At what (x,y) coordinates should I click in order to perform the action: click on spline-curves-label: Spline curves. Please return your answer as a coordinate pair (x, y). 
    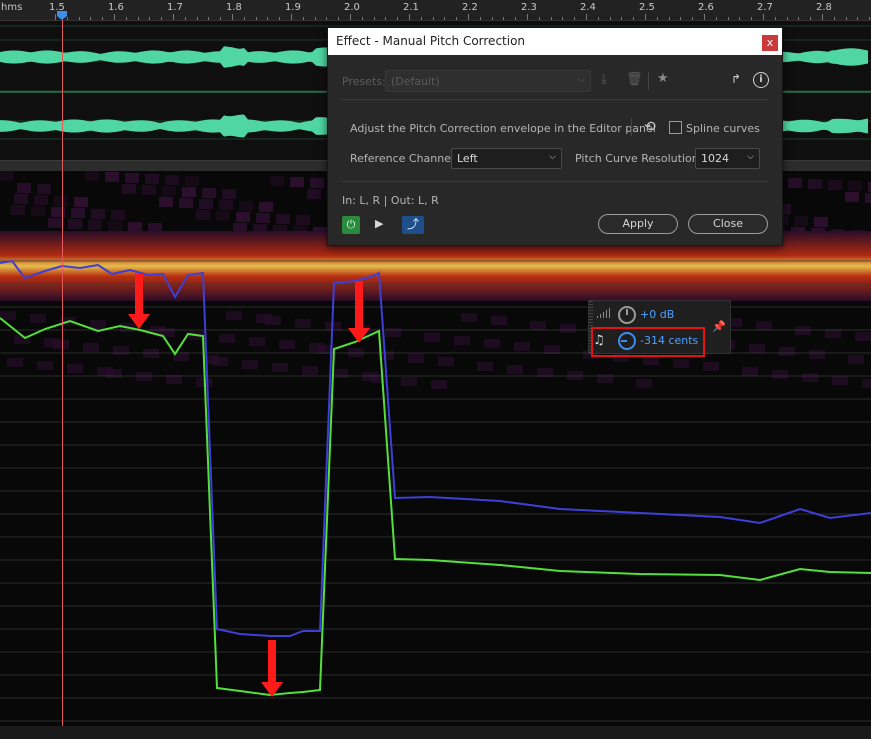
    Looking at the image, I should click on (723, 128).